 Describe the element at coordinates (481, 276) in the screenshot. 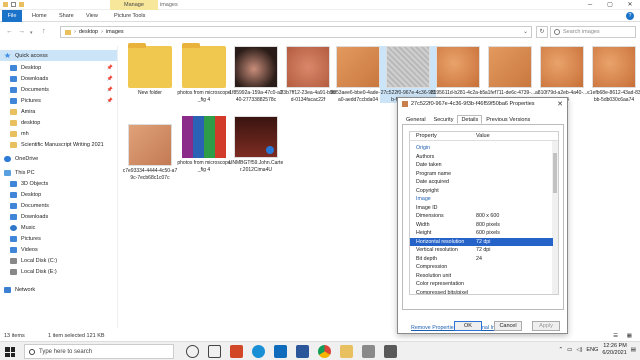

I see `property-row: Resolution unit` at that location.